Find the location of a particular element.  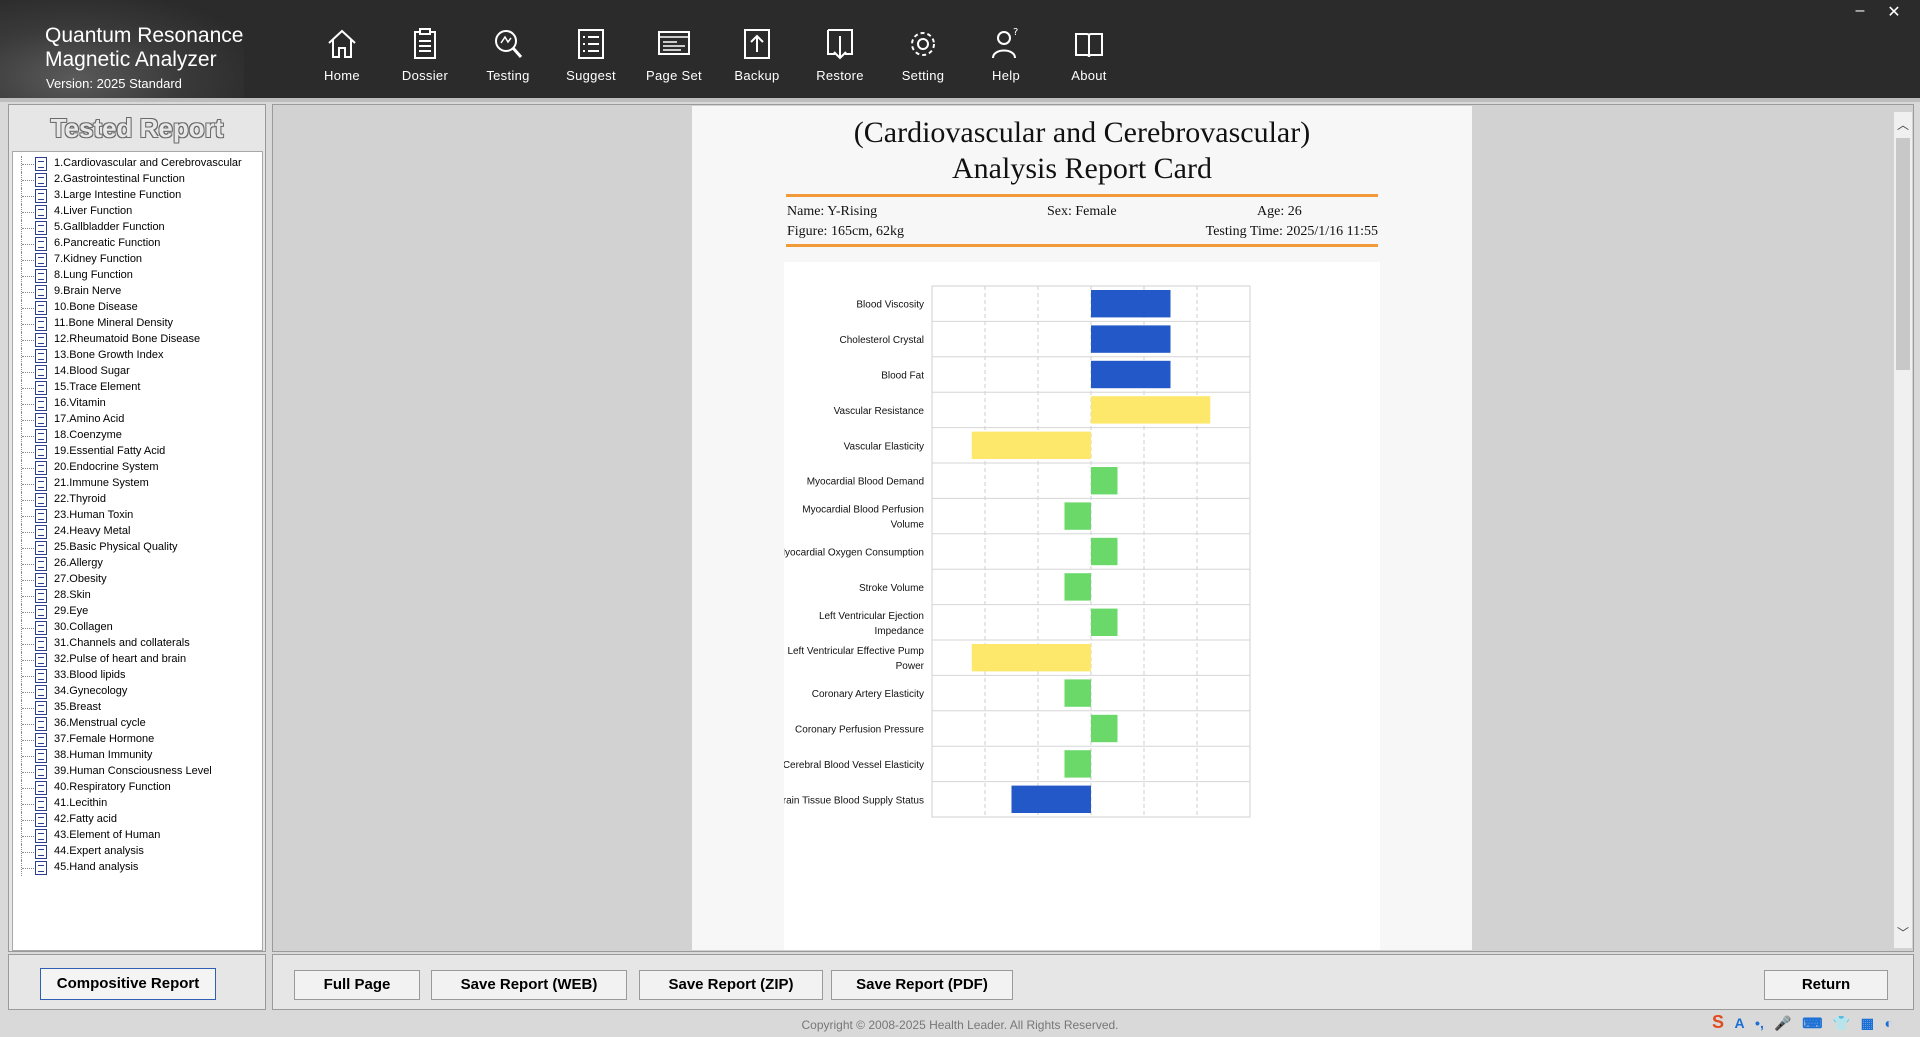

scrollbar-thumb is located at coordinates (1903, 254).